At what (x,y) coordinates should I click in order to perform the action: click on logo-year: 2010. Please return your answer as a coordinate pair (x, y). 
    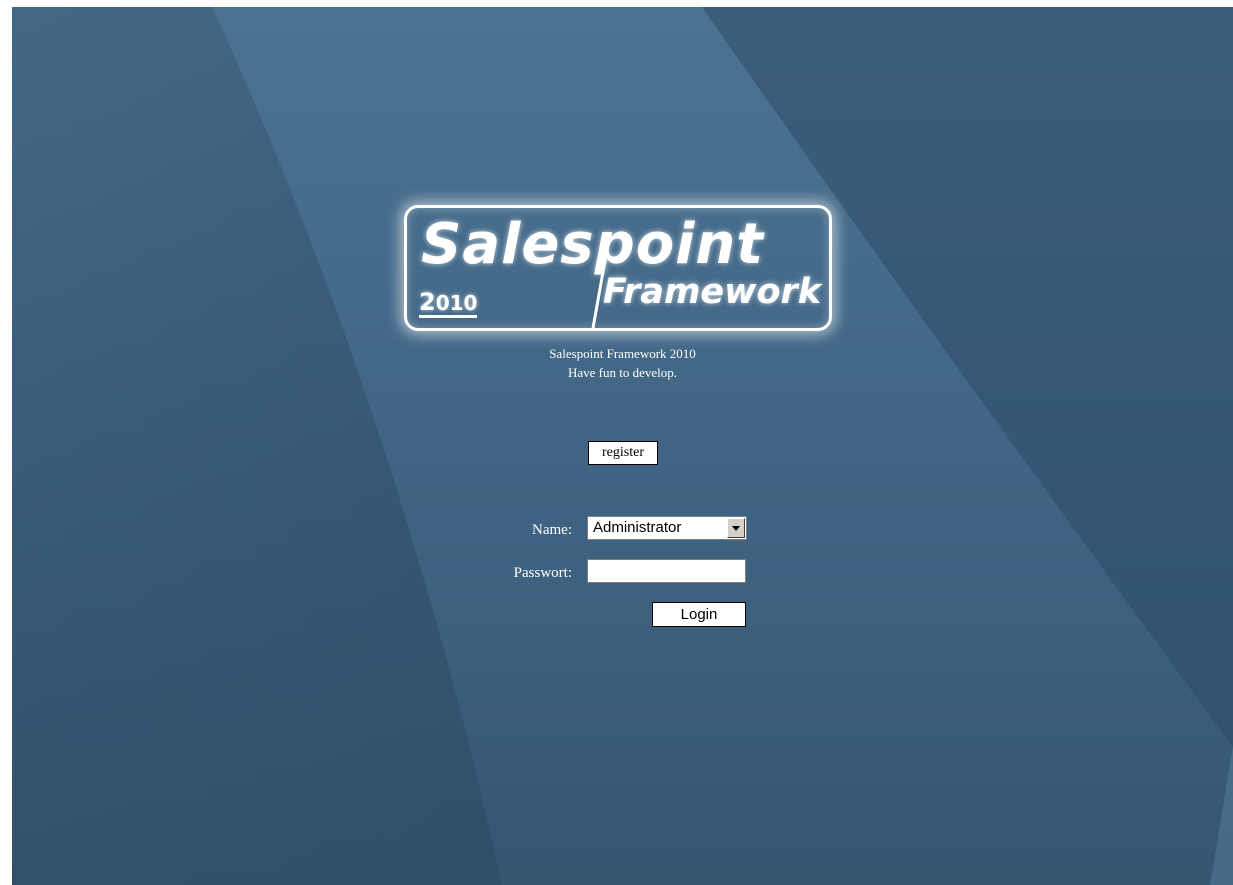
    Looking at the image, I should click on (448, 303).